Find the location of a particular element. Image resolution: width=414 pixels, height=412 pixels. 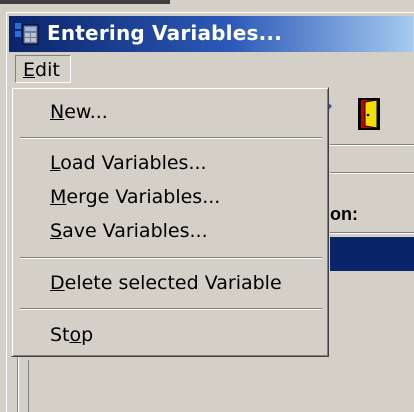

menu-item-stop-label: p is located at coordinates (87, 335).